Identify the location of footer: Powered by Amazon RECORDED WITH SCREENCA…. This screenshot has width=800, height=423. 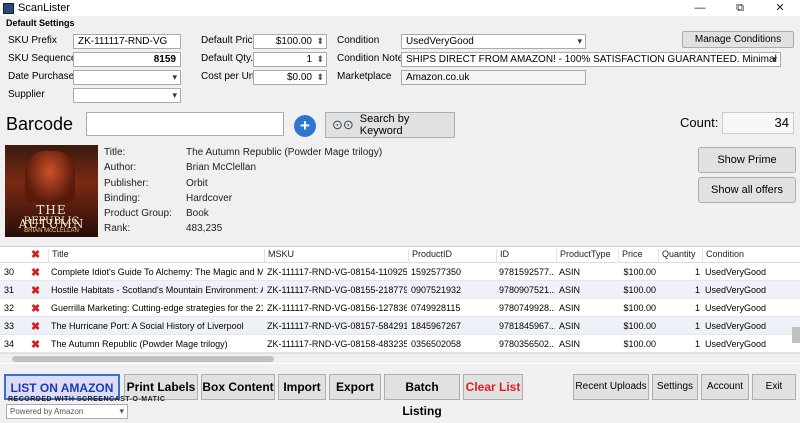
(400, 408).